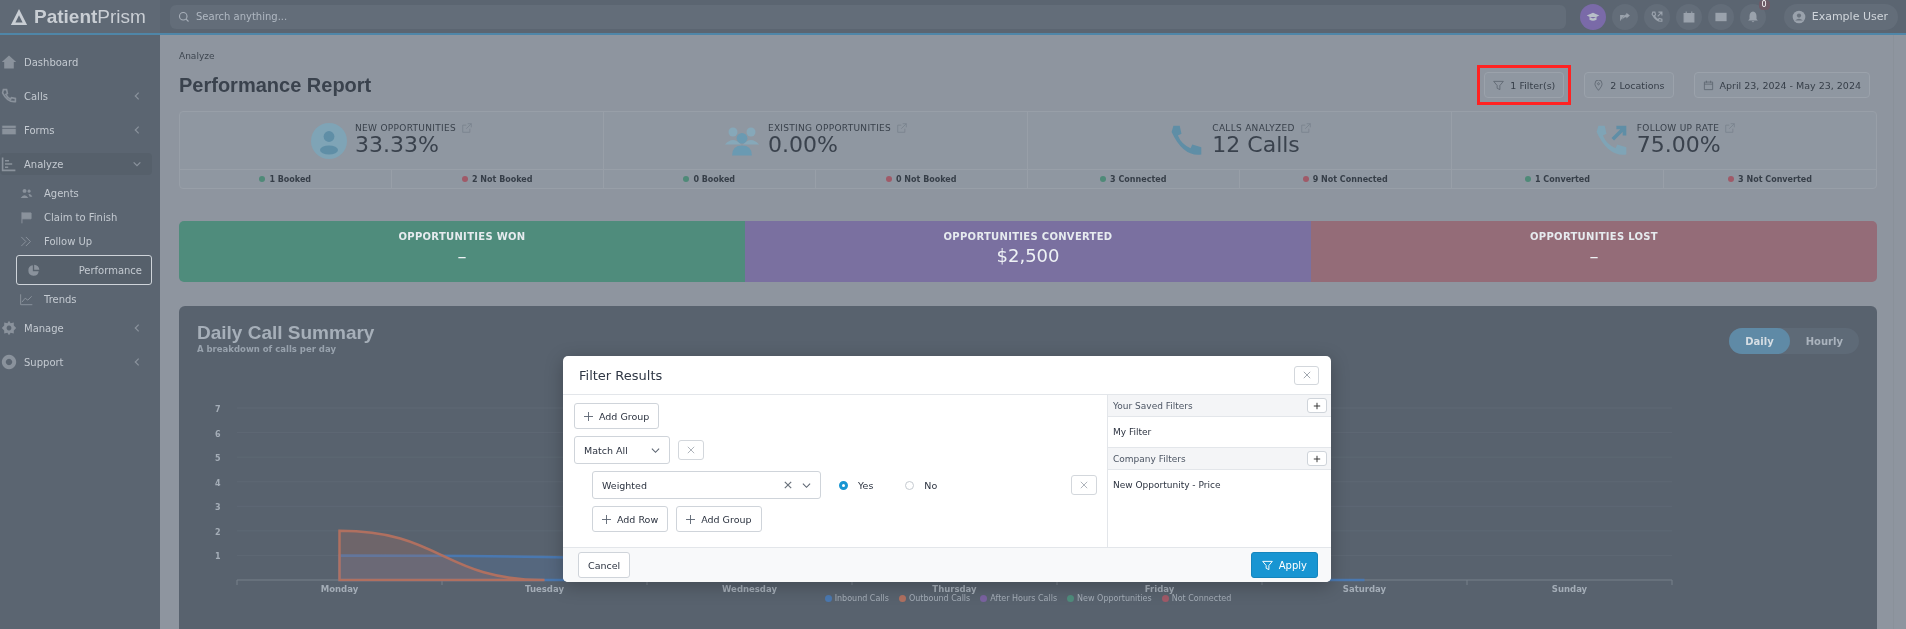  I want to click on field-dropdown: Weighted, so click(706, 485).